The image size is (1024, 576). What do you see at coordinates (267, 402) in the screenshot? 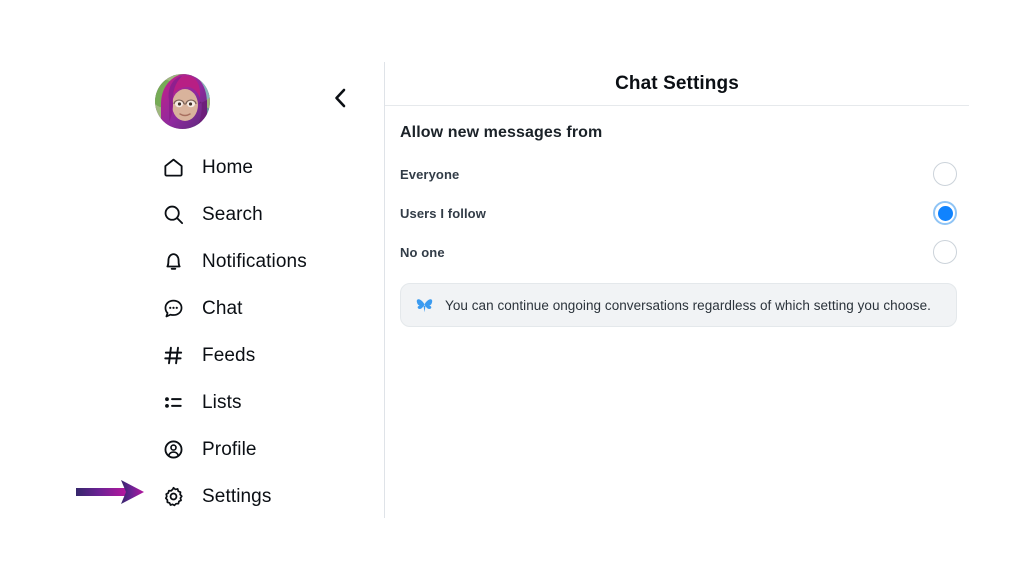
I see `sidebar-item-lists: Lists` at bounding box center [267, 402].